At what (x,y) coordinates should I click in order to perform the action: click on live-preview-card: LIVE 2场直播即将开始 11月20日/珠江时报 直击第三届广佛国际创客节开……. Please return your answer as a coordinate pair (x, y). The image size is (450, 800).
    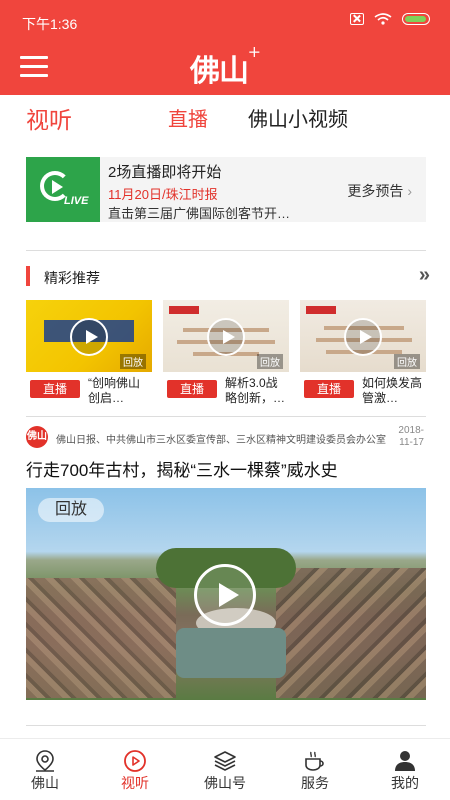
    Looking at the image, I should click on (226, 189).